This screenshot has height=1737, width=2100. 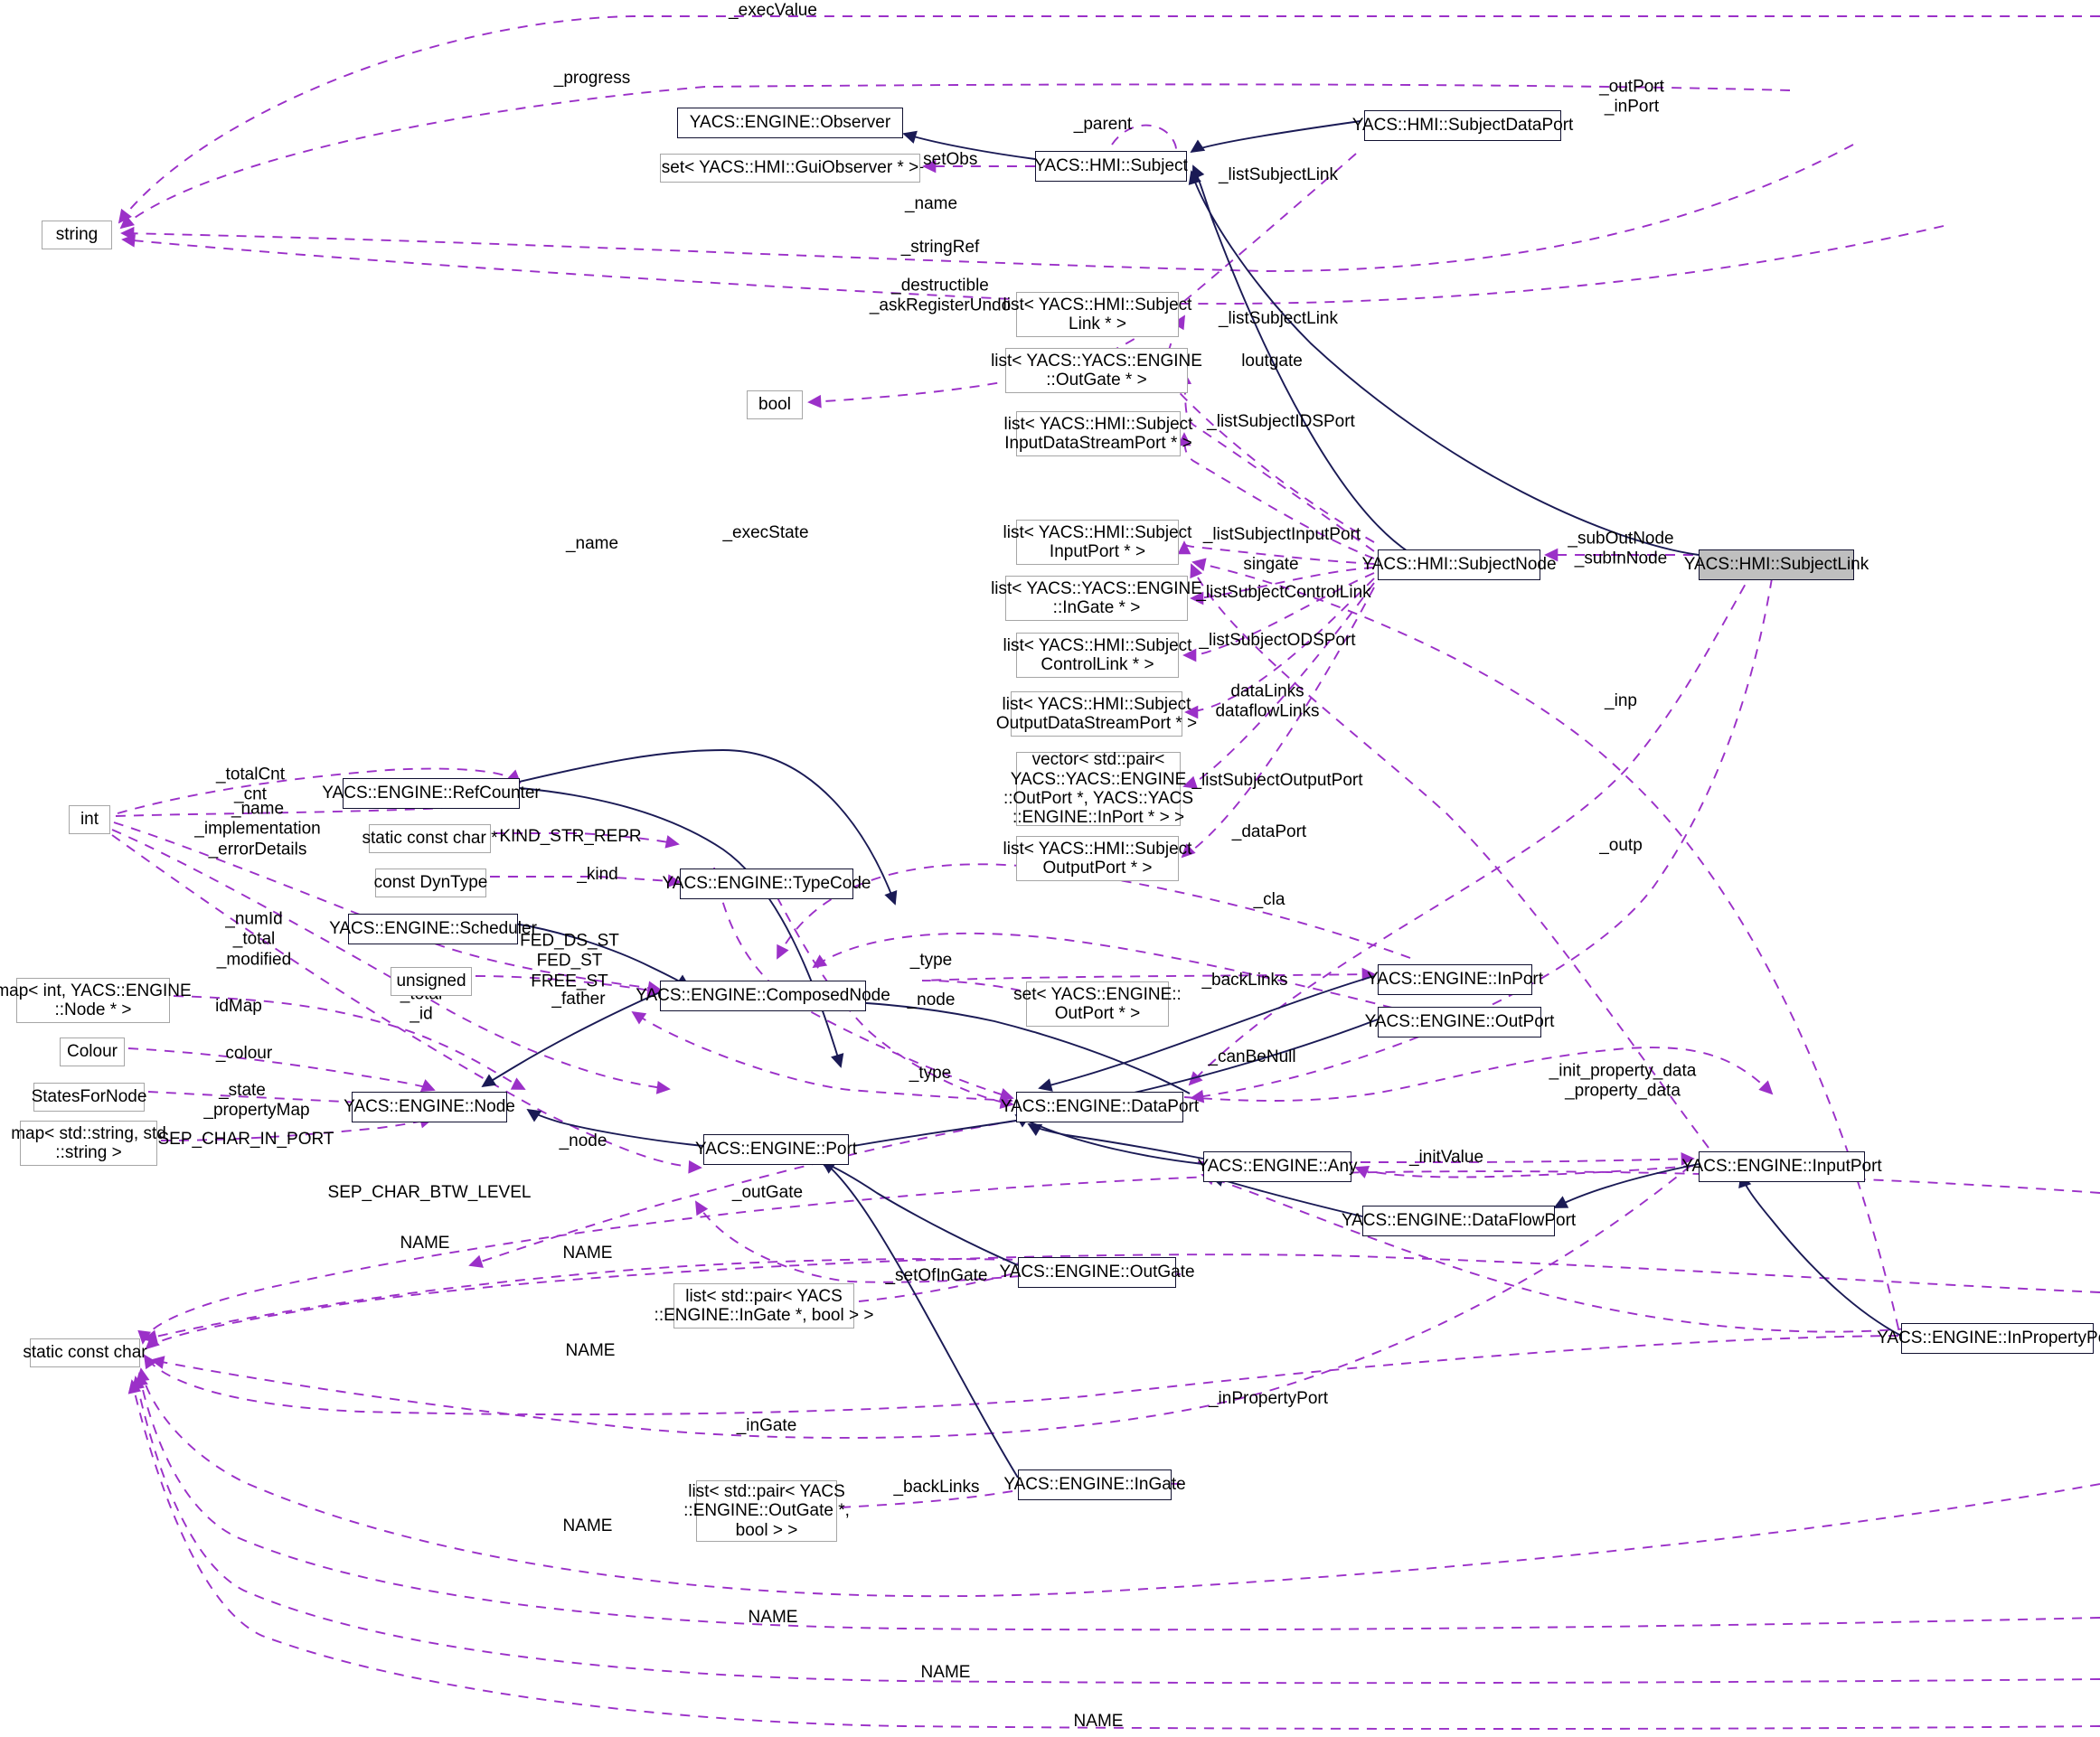 I want to click on class-node-listsubjoutport: list< YACS::HMI::Subject OutputPort * >, so click(x=1097, y=859).